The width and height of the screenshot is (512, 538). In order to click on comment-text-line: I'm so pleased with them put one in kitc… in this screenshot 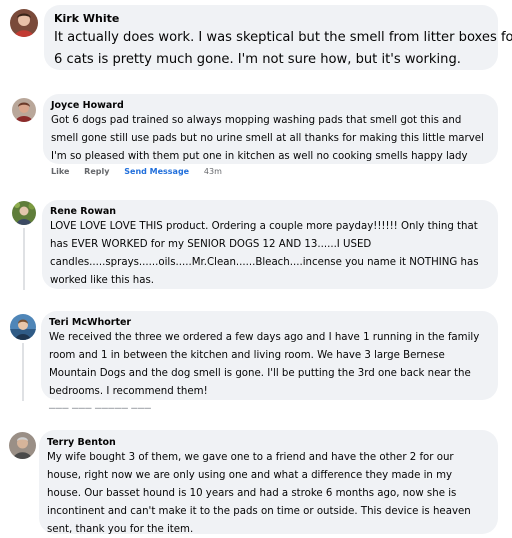, I will do `click(259, 156)`.